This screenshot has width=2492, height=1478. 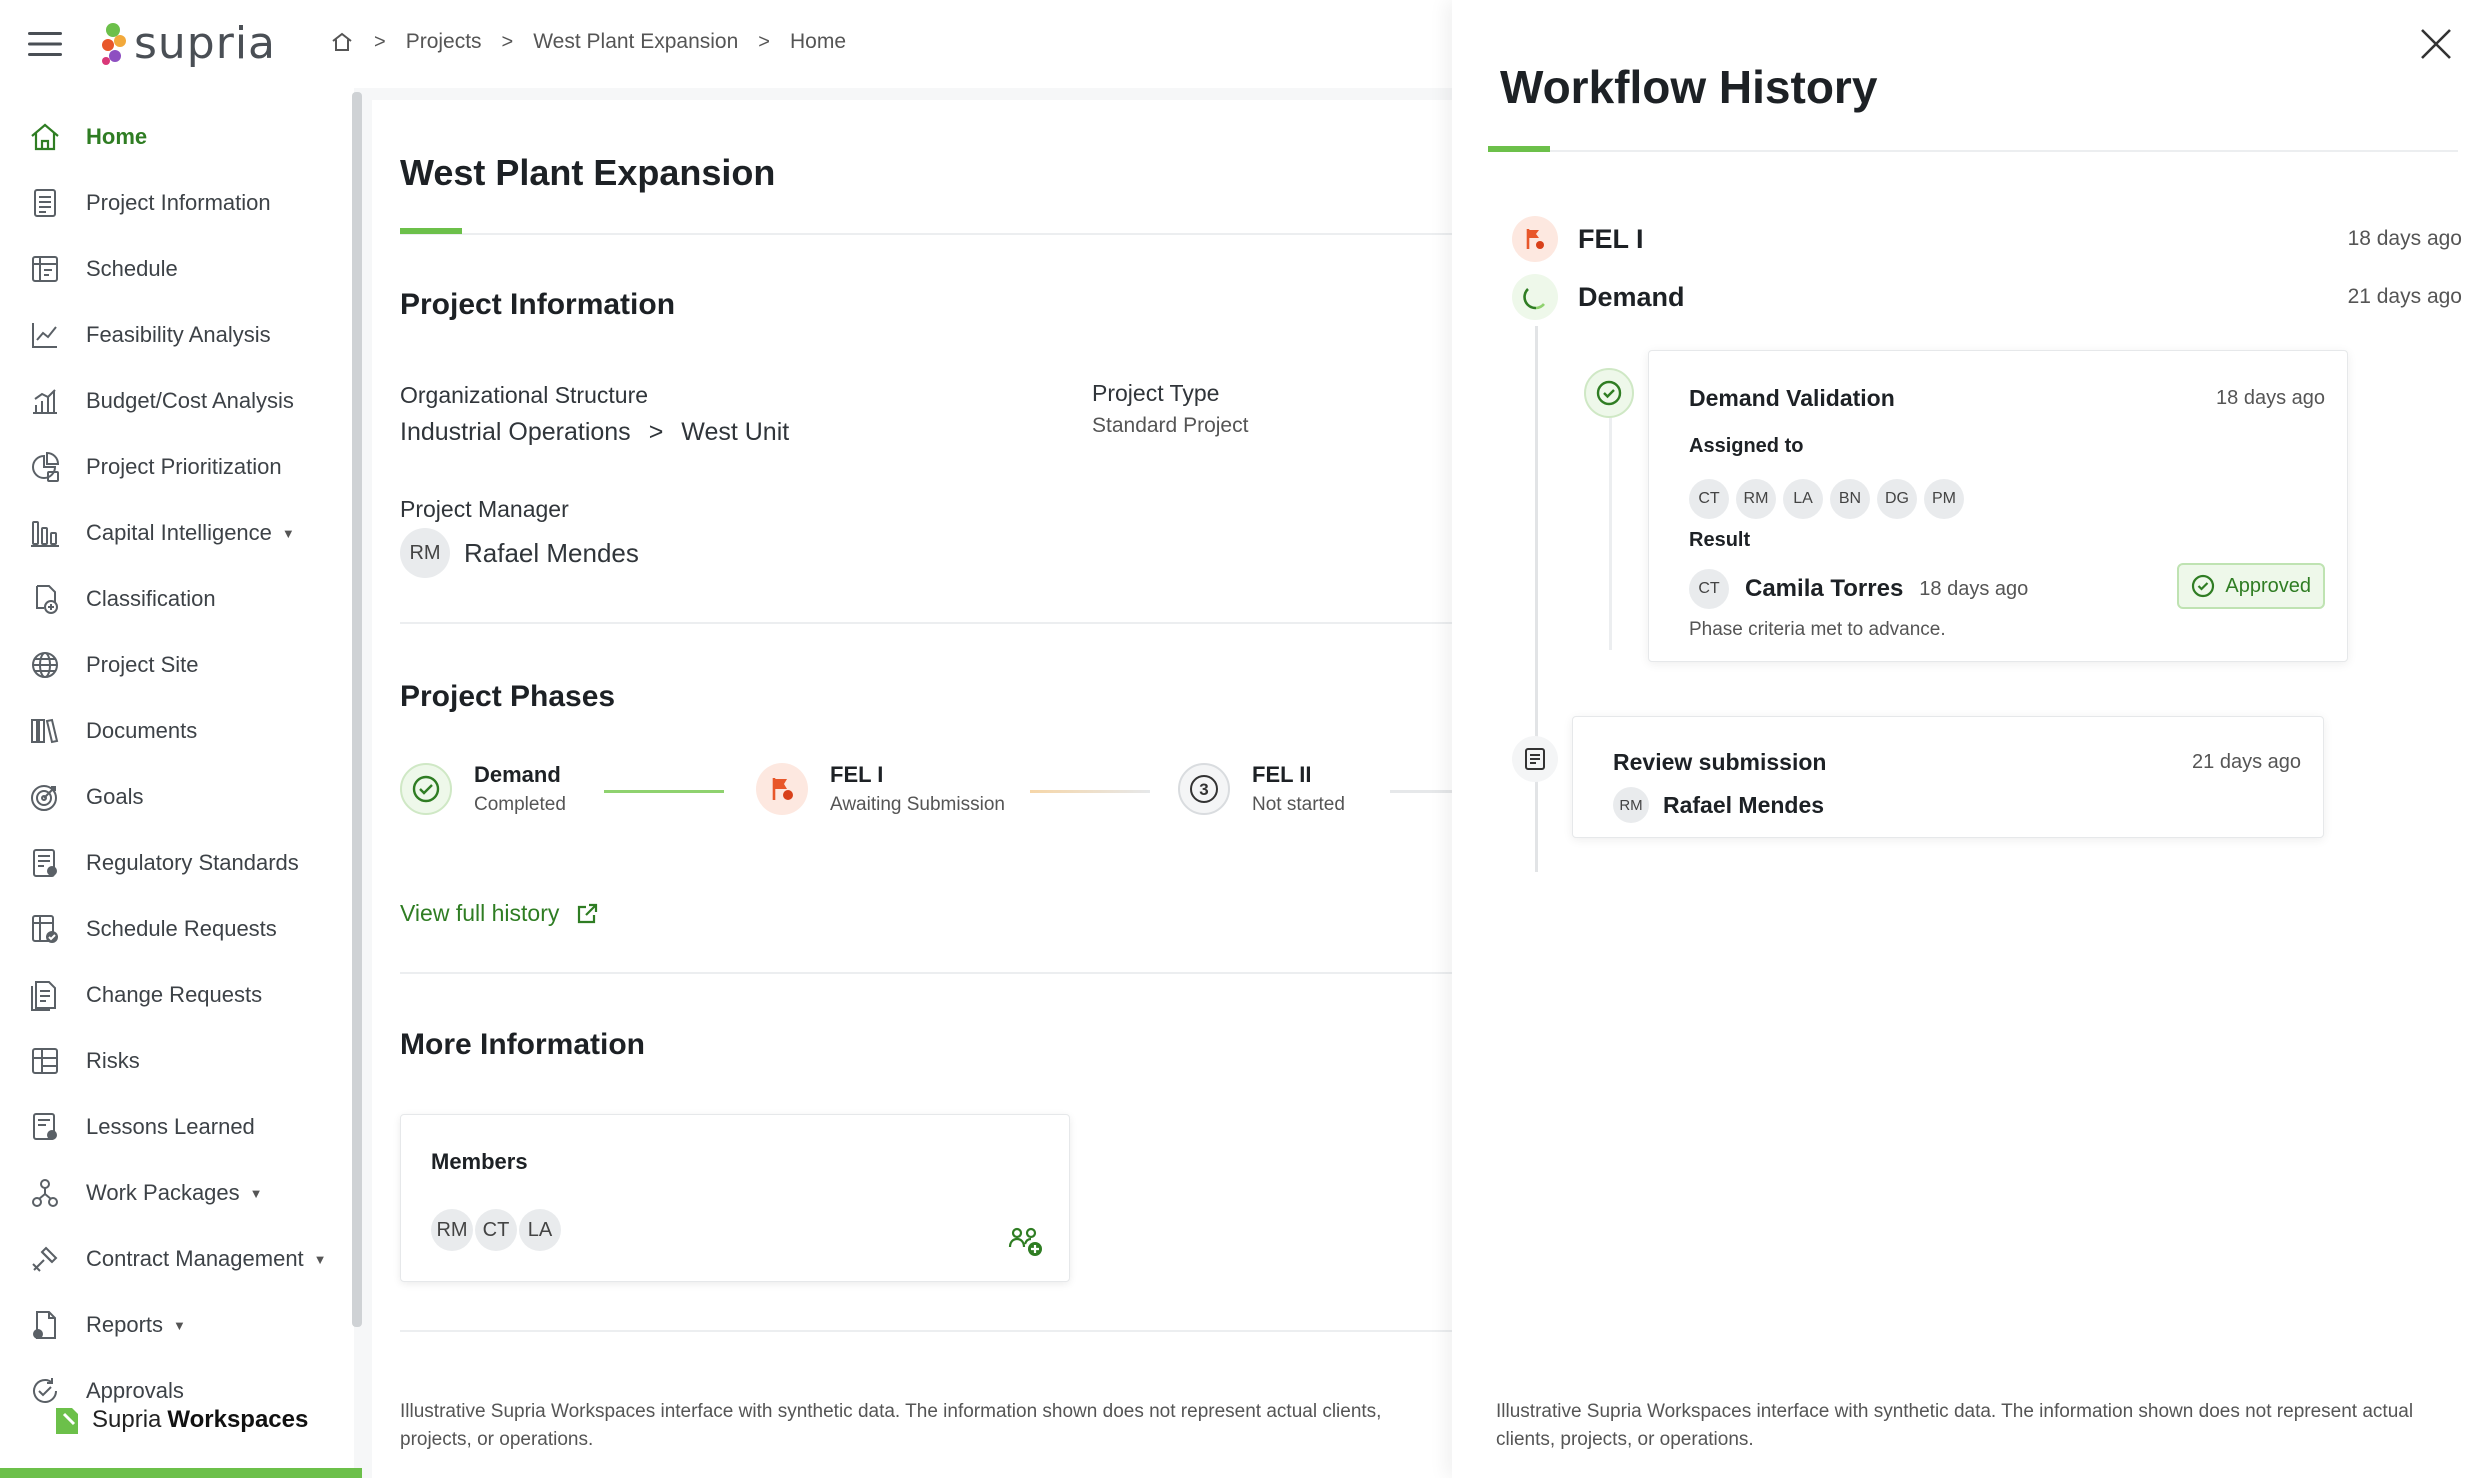 I want to click on phase-status: Awaiting Submission, so click(x=917, y=804).